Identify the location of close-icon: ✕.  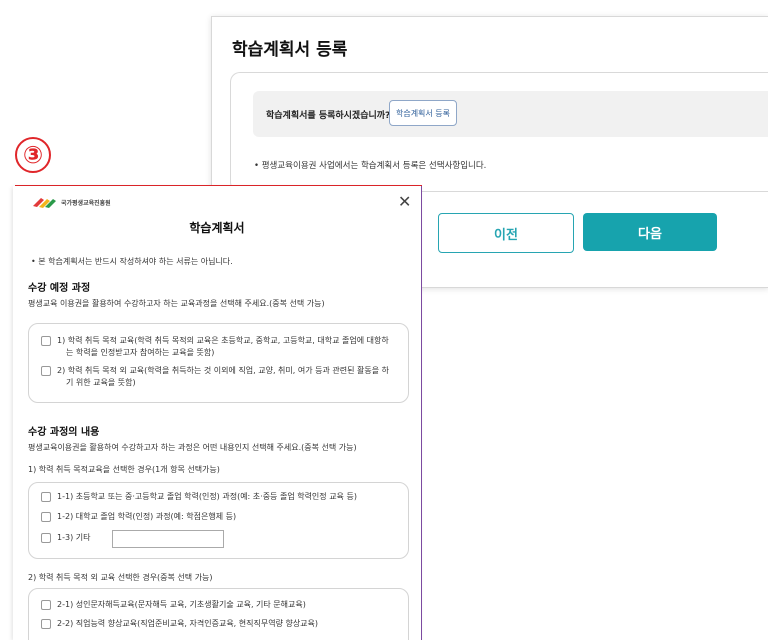
(404, 201).